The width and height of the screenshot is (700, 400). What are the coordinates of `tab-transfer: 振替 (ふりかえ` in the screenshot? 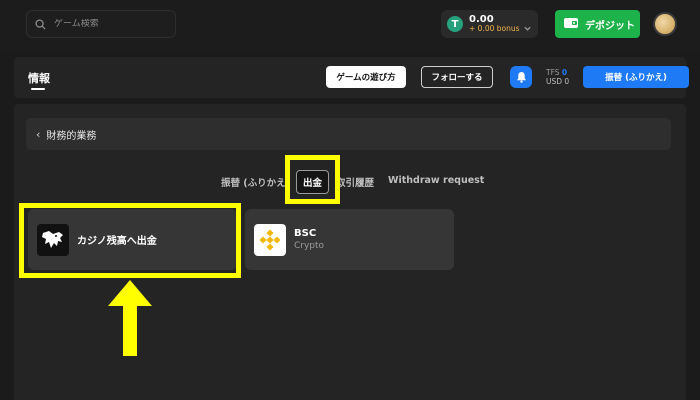 It's located at (253, 182).